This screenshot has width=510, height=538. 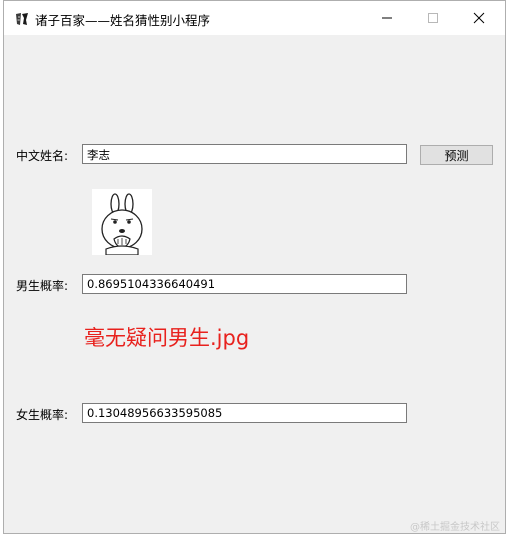 I want to click on predict-button: 预测, so click(x=456, y=155).